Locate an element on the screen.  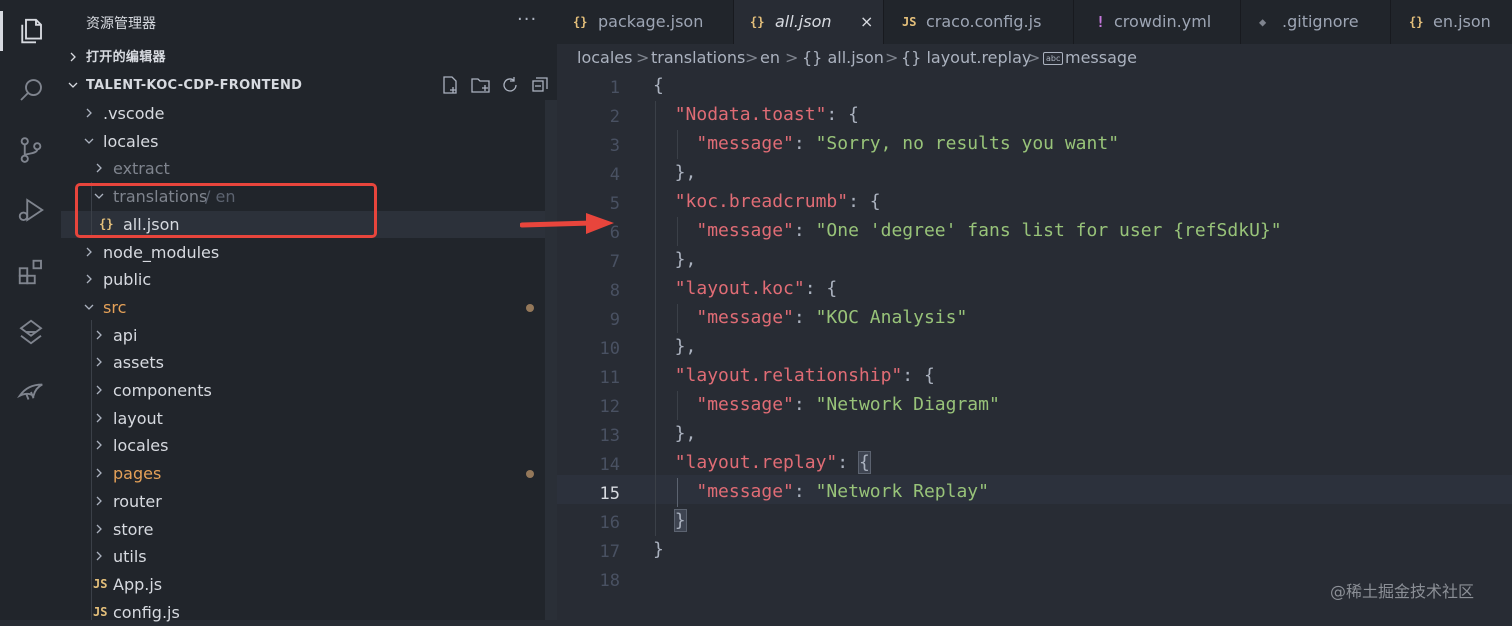
chevron-down-icon is located at coordinates (90, 307).